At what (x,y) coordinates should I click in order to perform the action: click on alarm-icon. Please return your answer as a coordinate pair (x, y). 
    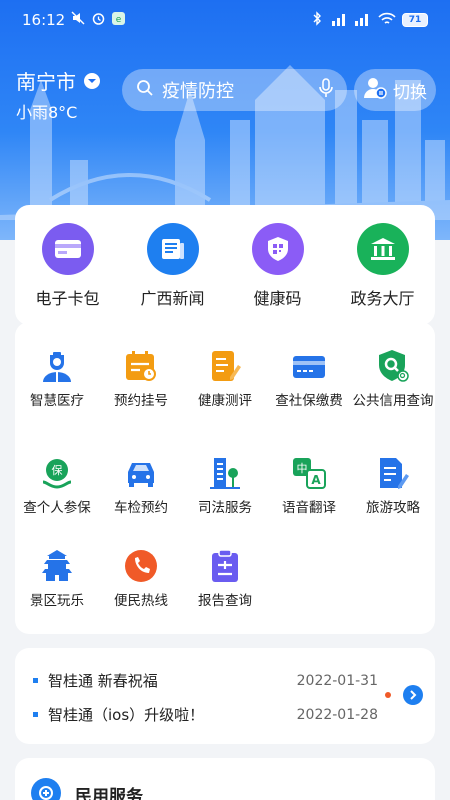
    Looking at the image, I should click on (98, 20).